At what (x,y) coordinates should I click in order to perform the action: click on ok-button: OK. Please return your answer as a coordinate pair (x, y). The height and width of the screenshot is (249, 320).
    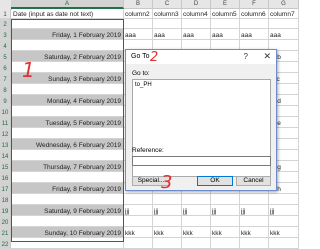
    Looking at the image, I should click on (215, 181).